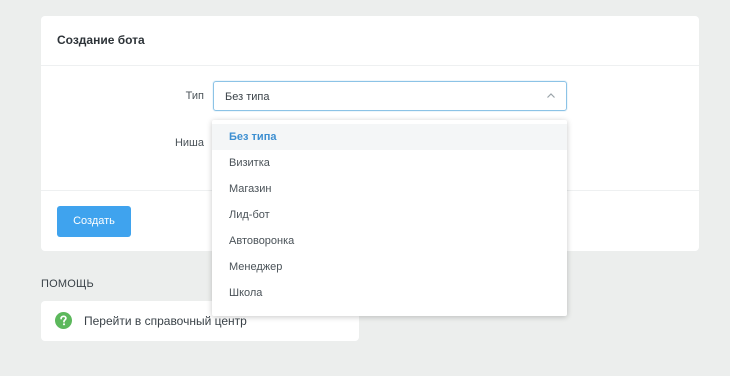 This screenshot has width=730, height=376. I want to click on dropdown-item-business-card: Визитка, so click(389, 163).